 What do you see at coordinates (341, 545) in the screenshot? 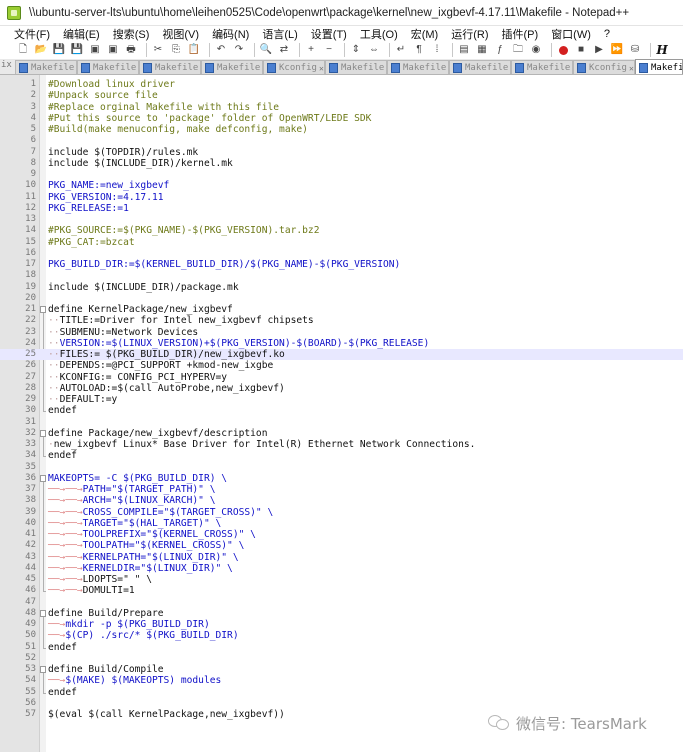
I see `code-line: 42 ──→──→TOOLPATH="$(KERNEL_CROSS)" \` at bounding box center [341, 545].